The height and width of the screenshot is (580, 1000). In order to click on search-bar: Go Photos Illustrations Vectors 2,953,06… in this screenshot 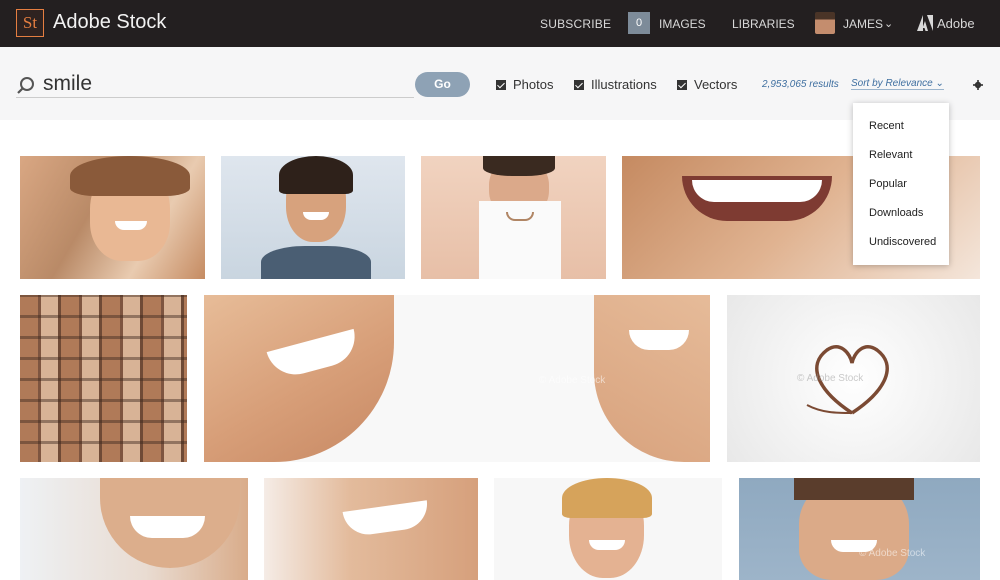, I will do `click(500, 83)`.